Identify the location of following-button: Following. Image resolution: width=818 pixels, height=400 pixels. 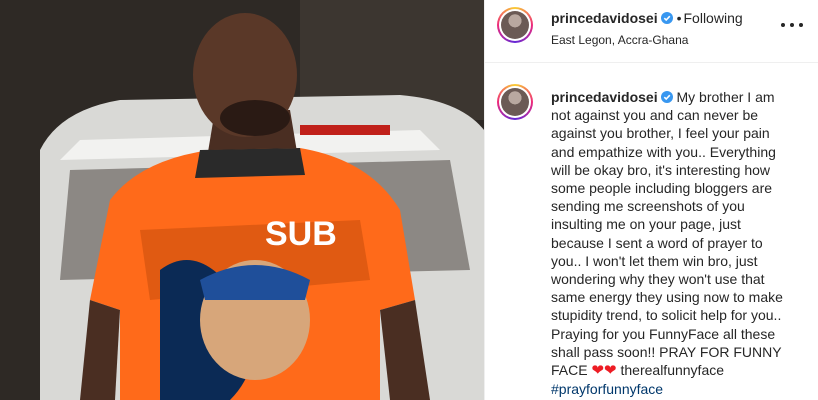
(713, 18).